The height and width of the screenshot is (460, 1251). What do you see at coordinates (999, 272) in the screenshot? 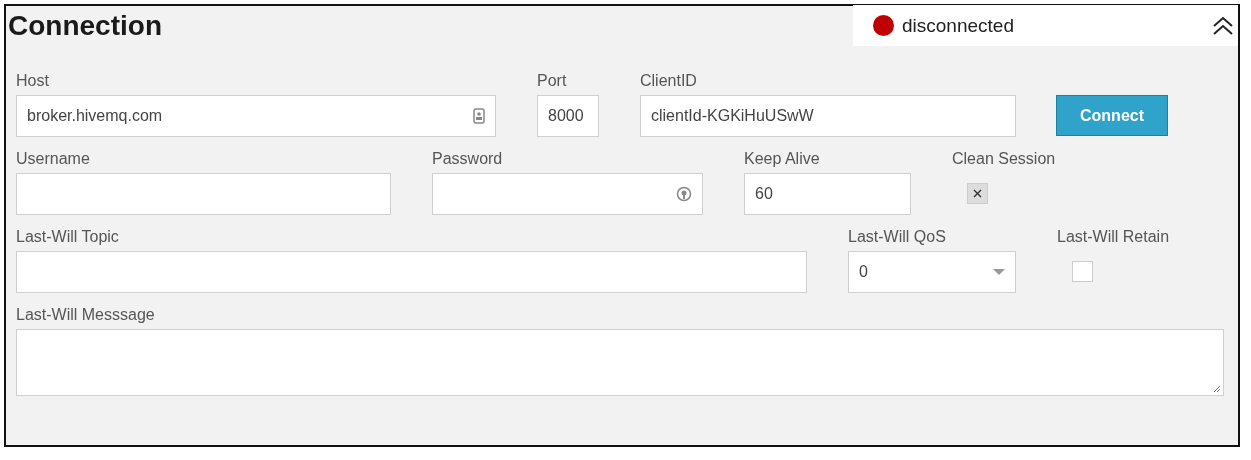
I see `dropdown-caret-icon` at bounding box center [999, 272].